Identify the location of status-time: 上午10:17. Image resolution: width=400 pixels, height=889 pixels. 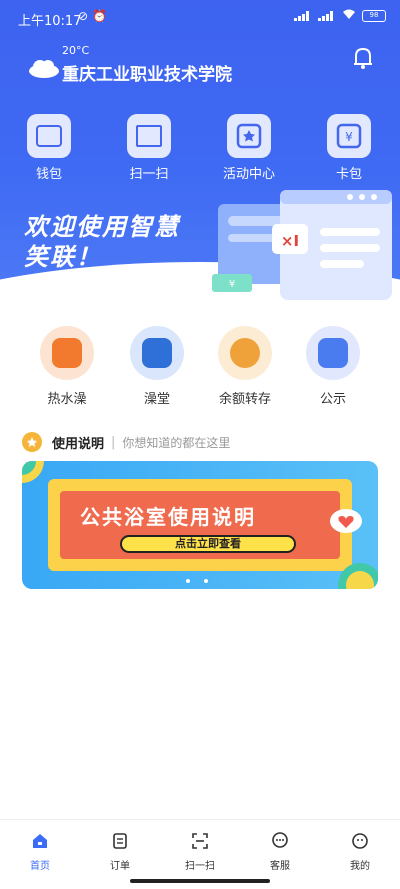
(50, 21).